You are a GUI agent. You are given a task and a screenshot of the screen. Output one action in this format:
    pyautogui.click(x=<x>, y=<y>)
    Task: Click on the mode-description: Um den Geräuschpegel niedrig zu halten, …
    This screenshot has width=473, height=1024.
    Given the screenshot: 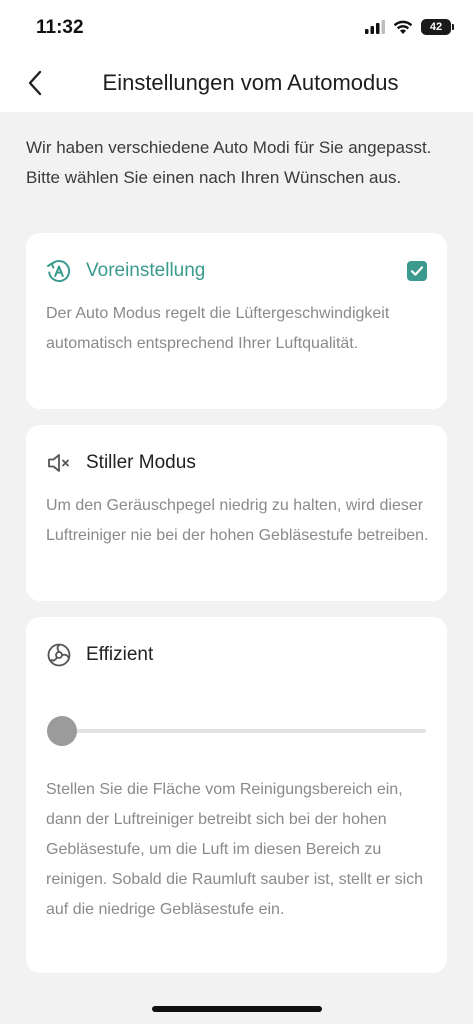 What is the action you would take?
    pyautogui.click(x=237, y=520)
    